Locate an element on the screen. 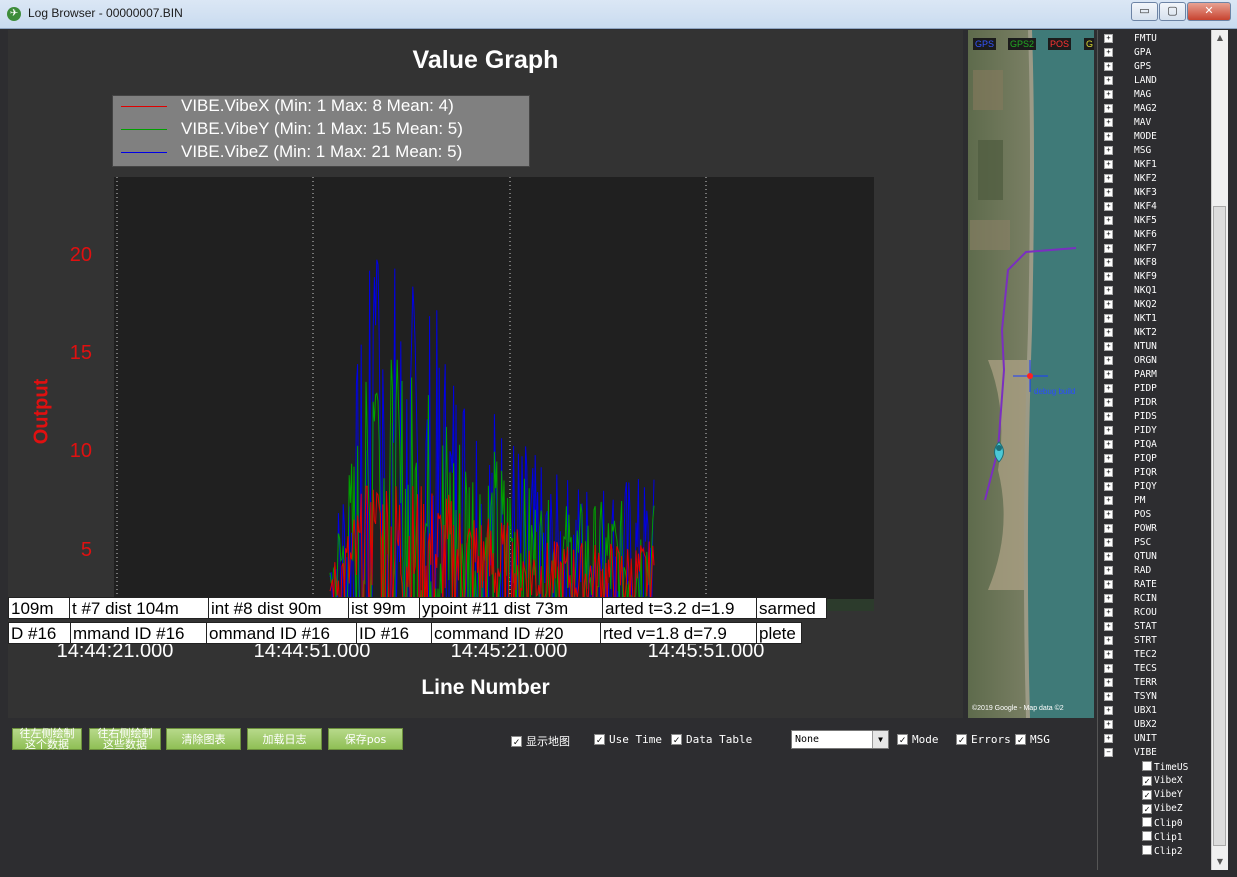 The height and width of the screenshot is (877, 1237). series-select: None ▼ is located at coordinates (840, 739).